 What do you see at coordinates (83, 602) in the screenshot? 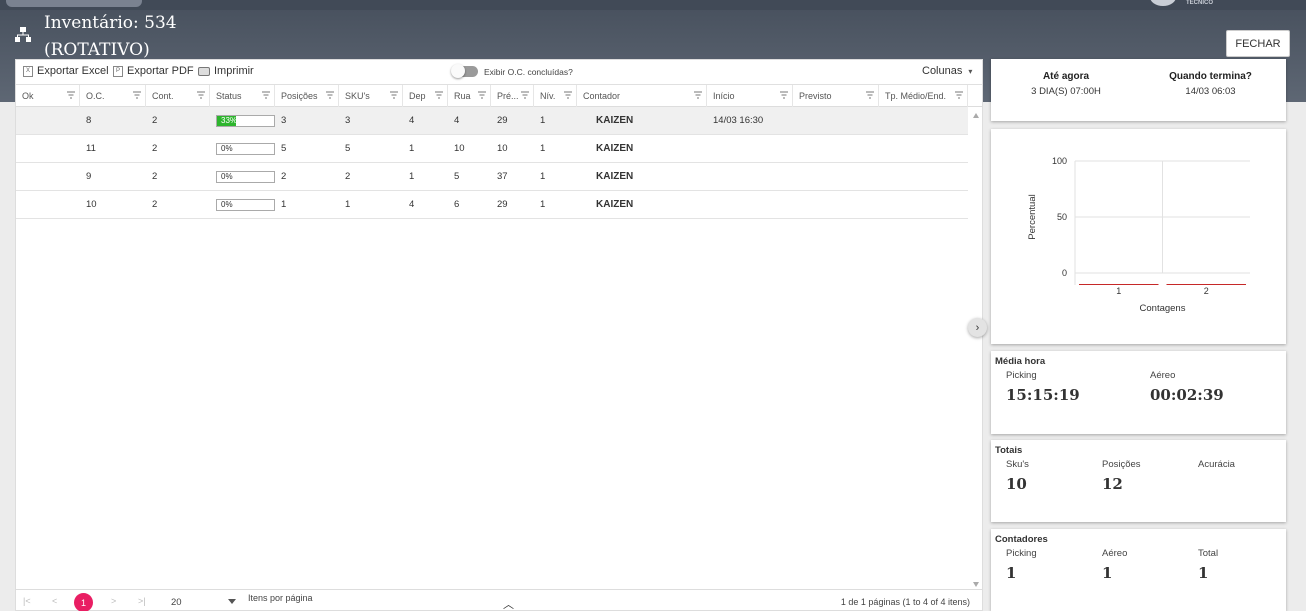
I see `current-page-button: 1` at bounding box center [83, 602].